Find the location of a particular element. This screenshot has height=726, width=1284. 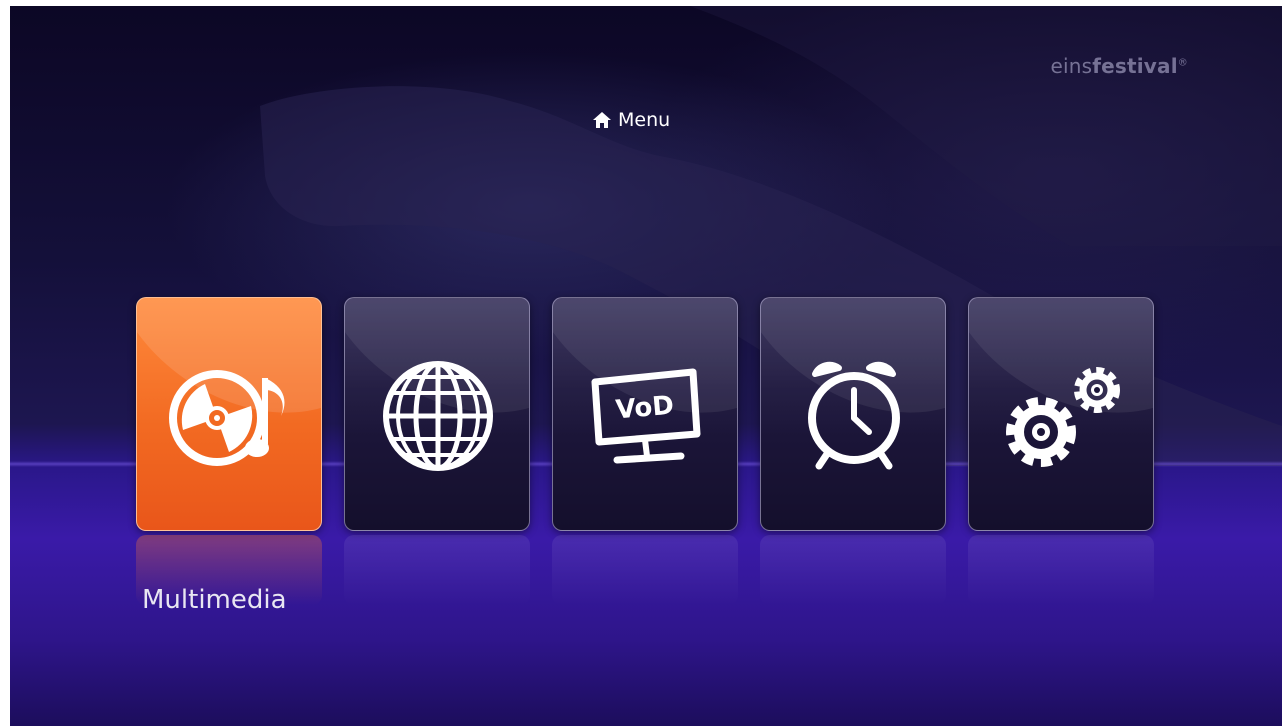

brand-text-light: eins is located at coordinates (1071, 66).